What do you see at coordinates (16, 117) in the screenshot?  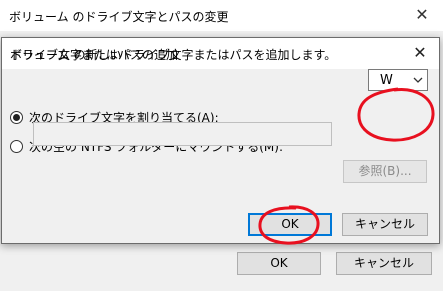 I see `assign-letter-radio` at bounding box center [16, 117].